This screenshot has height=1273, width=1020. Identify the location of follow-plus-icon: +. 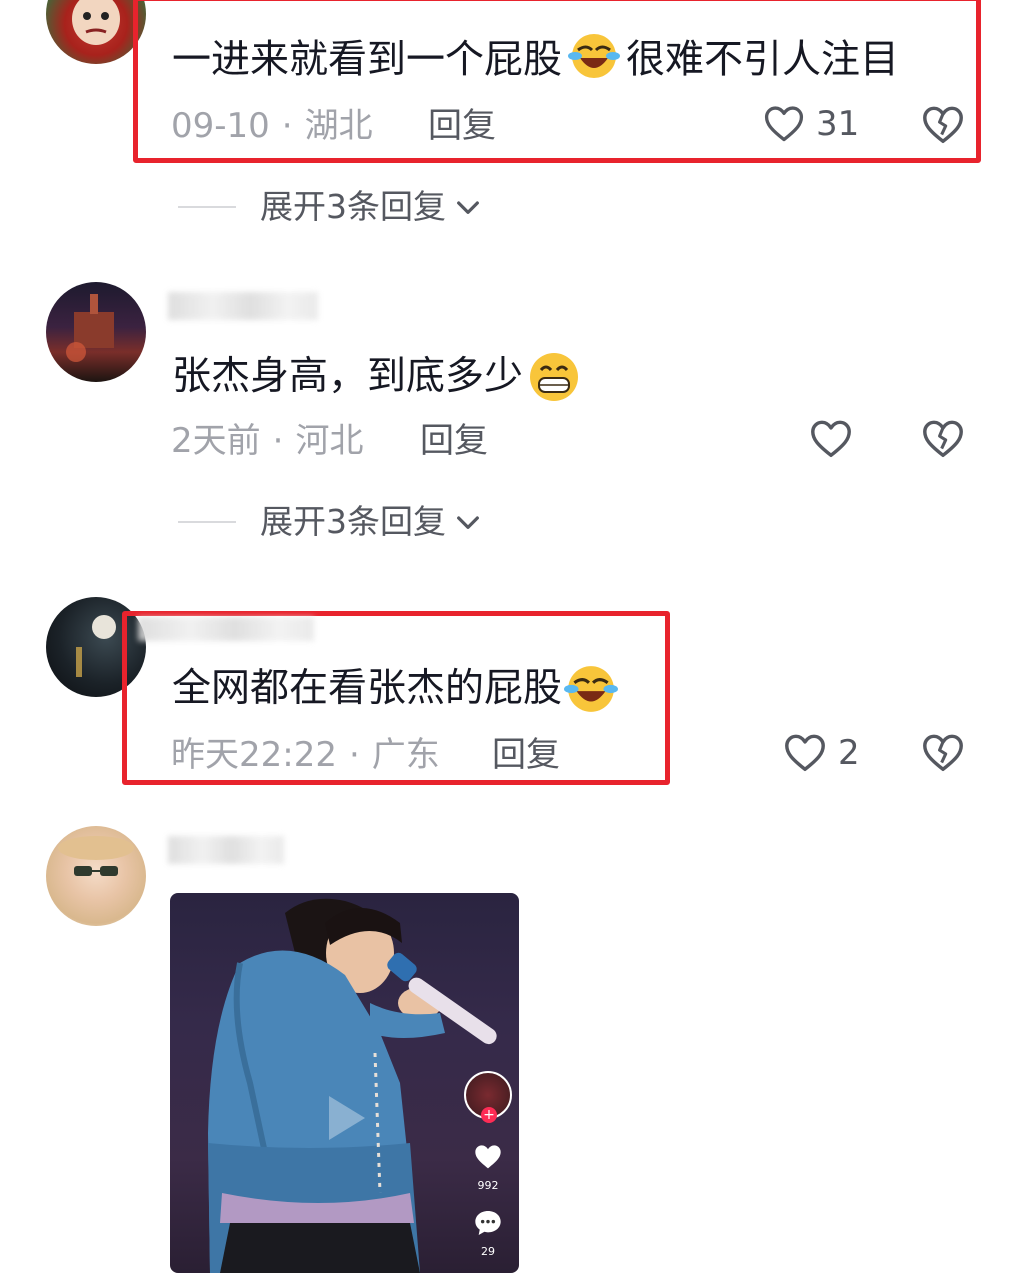
(489, 1115).